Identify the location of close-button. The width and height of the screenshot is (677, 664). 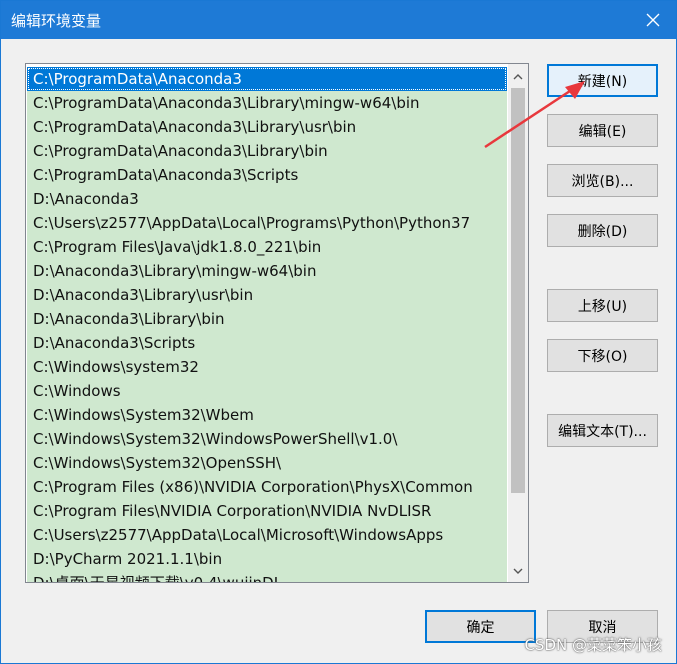
(653, 20).